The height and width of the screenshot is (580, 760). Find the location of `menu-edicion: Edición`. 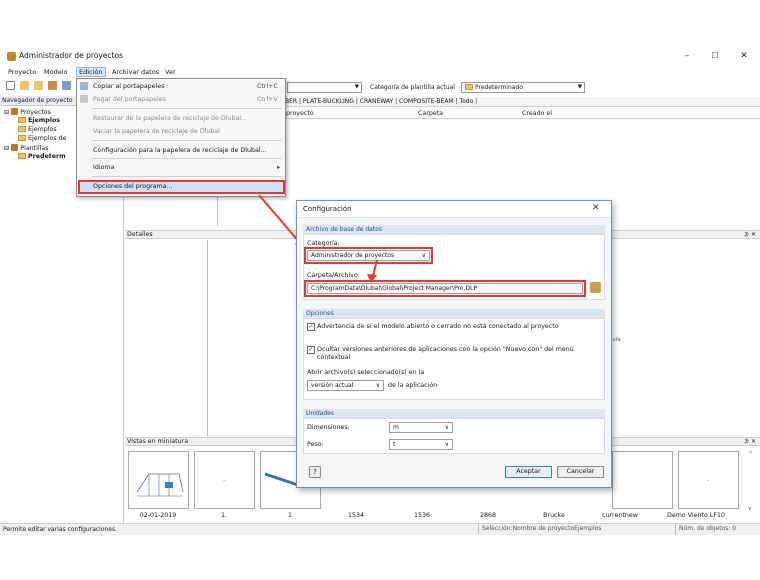

menu-edicion: Edición is located at coordinates (91, 72).